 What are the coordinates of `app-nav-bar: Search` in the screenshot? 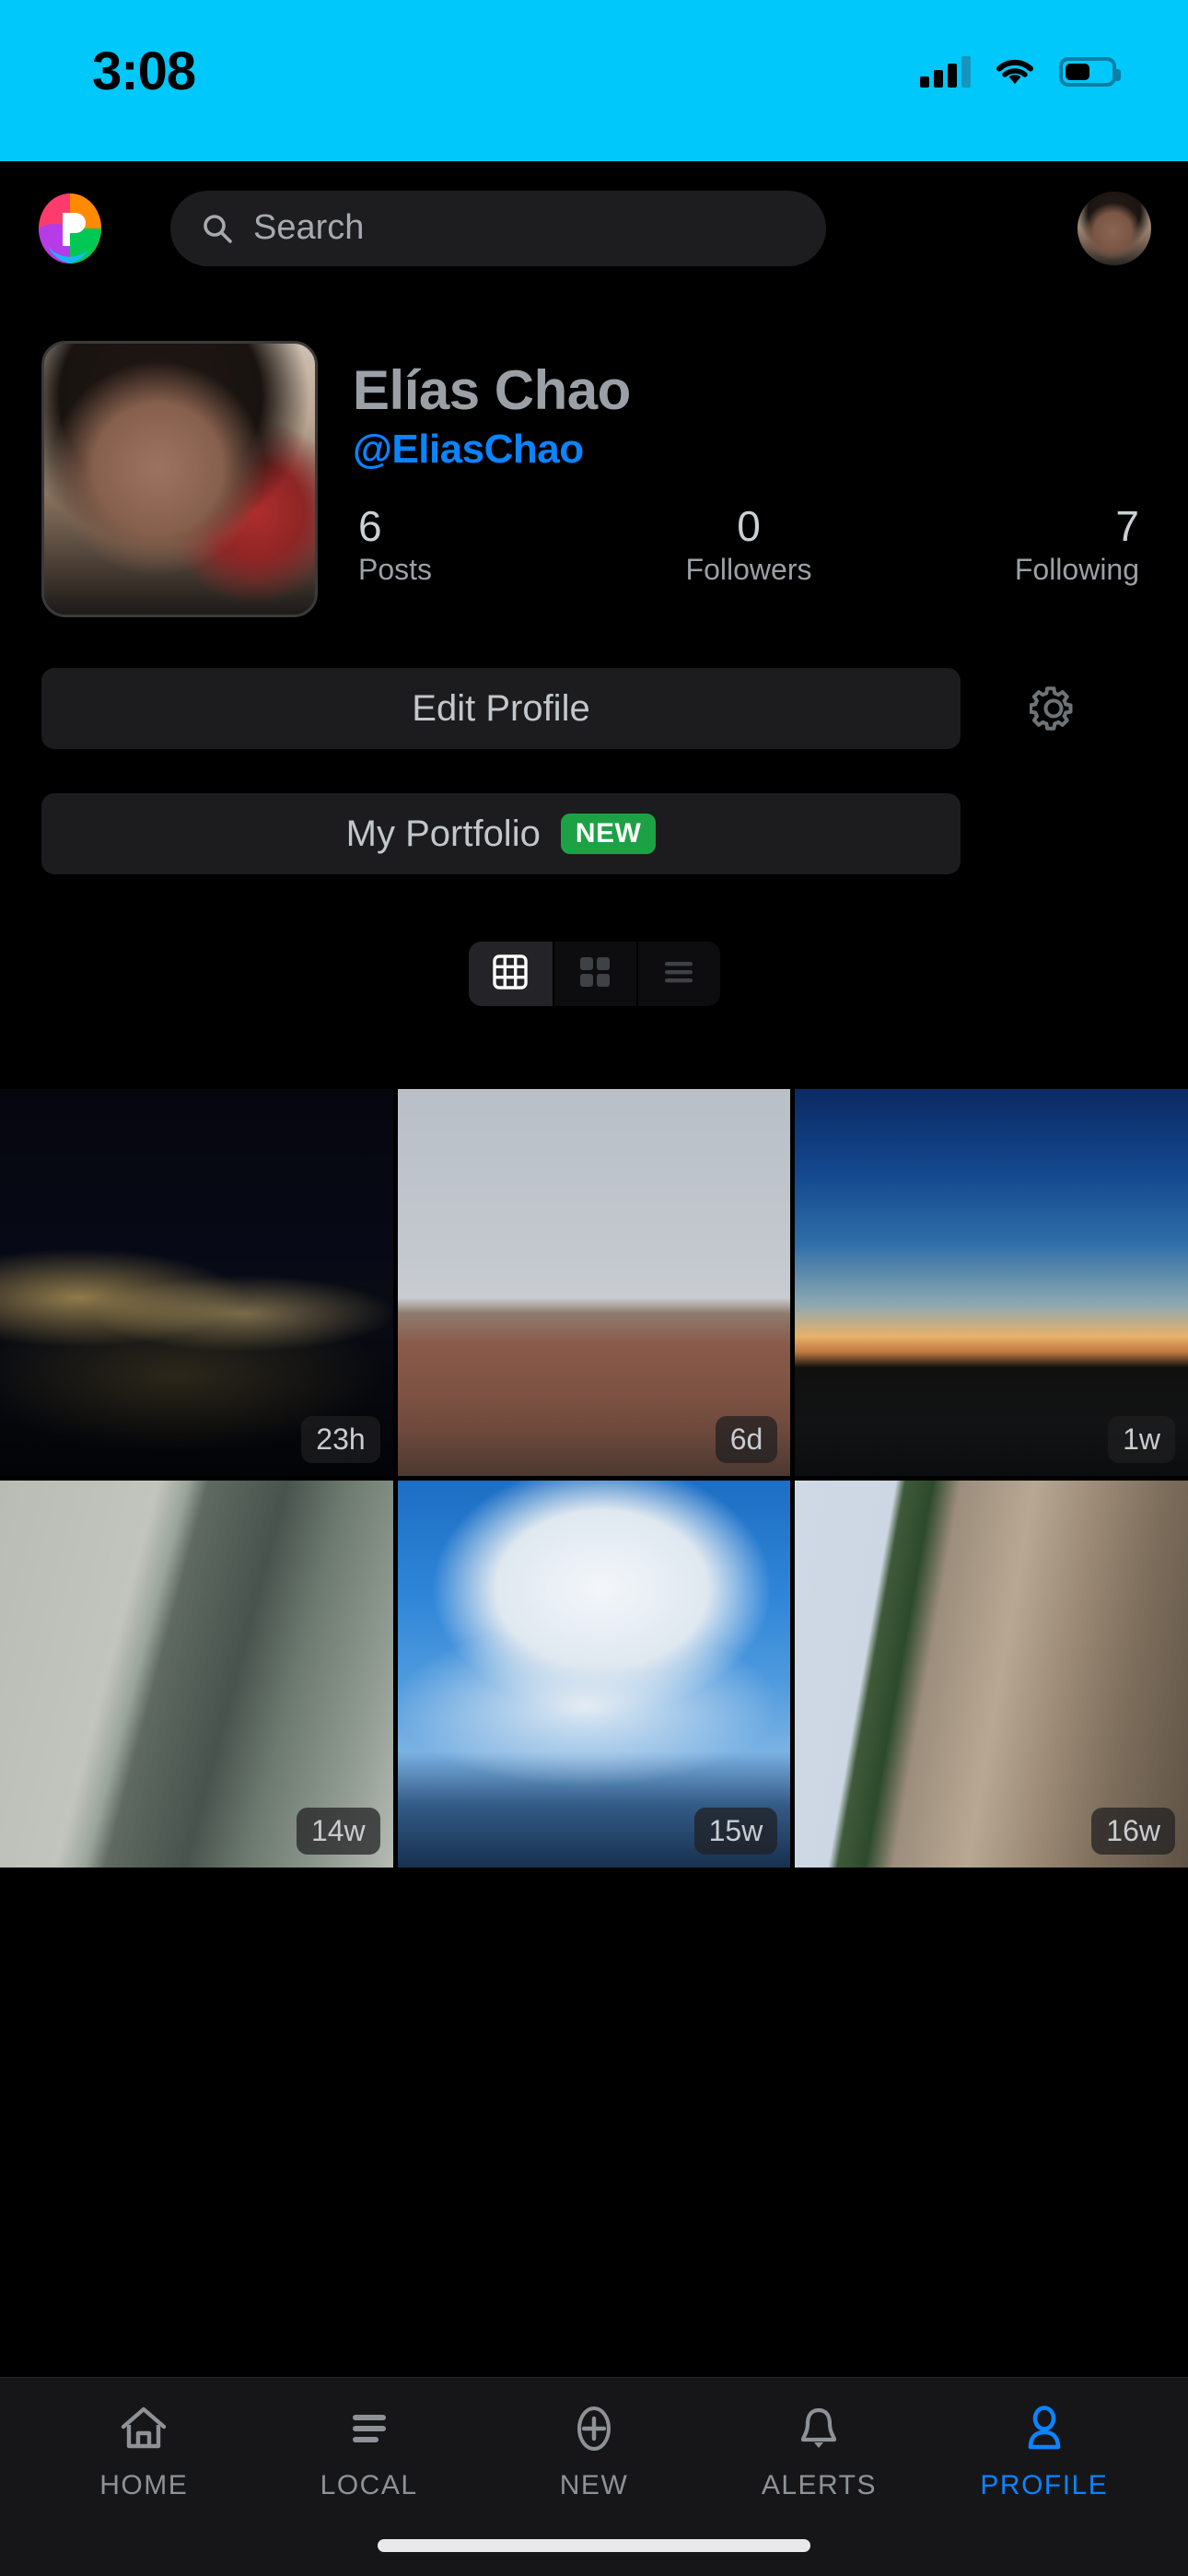 It's located at (594, 228).